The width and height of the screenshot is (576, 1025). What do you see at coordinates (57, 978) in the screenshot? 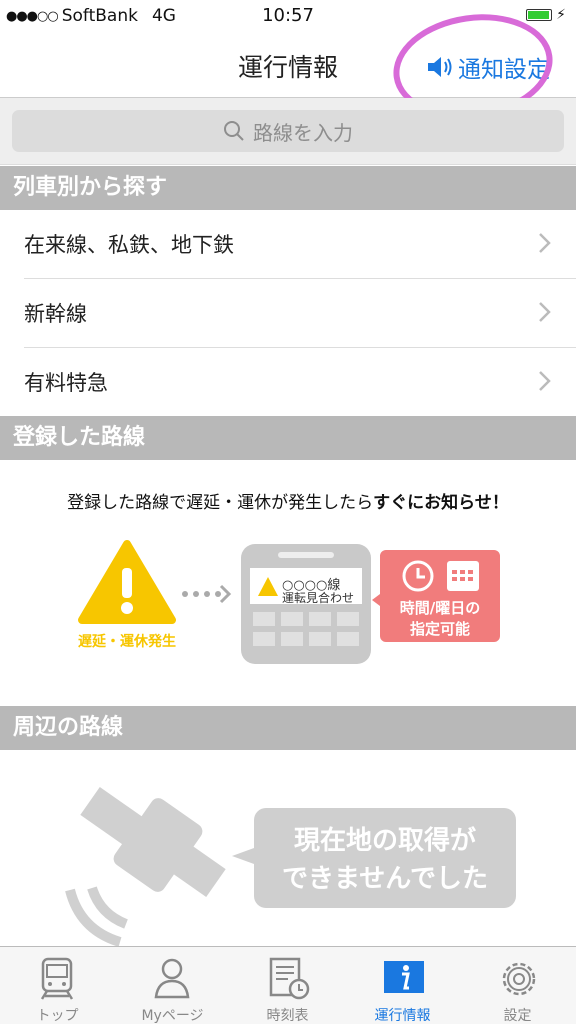
I see `train-icon` at bounding box center [57, 978].